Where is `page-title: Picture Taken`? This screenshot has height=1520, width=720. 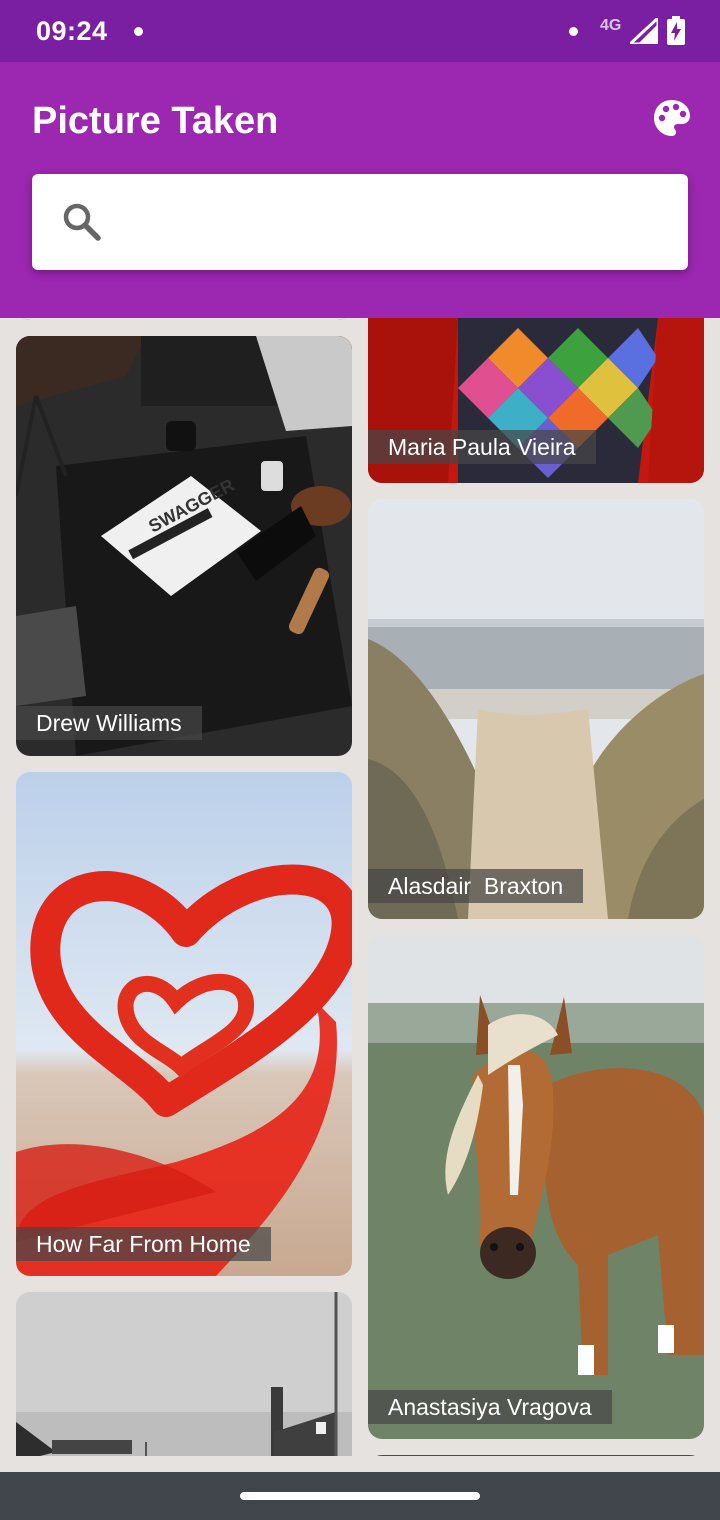 page-title: Picture Taken is located at coordinates (155, 121).